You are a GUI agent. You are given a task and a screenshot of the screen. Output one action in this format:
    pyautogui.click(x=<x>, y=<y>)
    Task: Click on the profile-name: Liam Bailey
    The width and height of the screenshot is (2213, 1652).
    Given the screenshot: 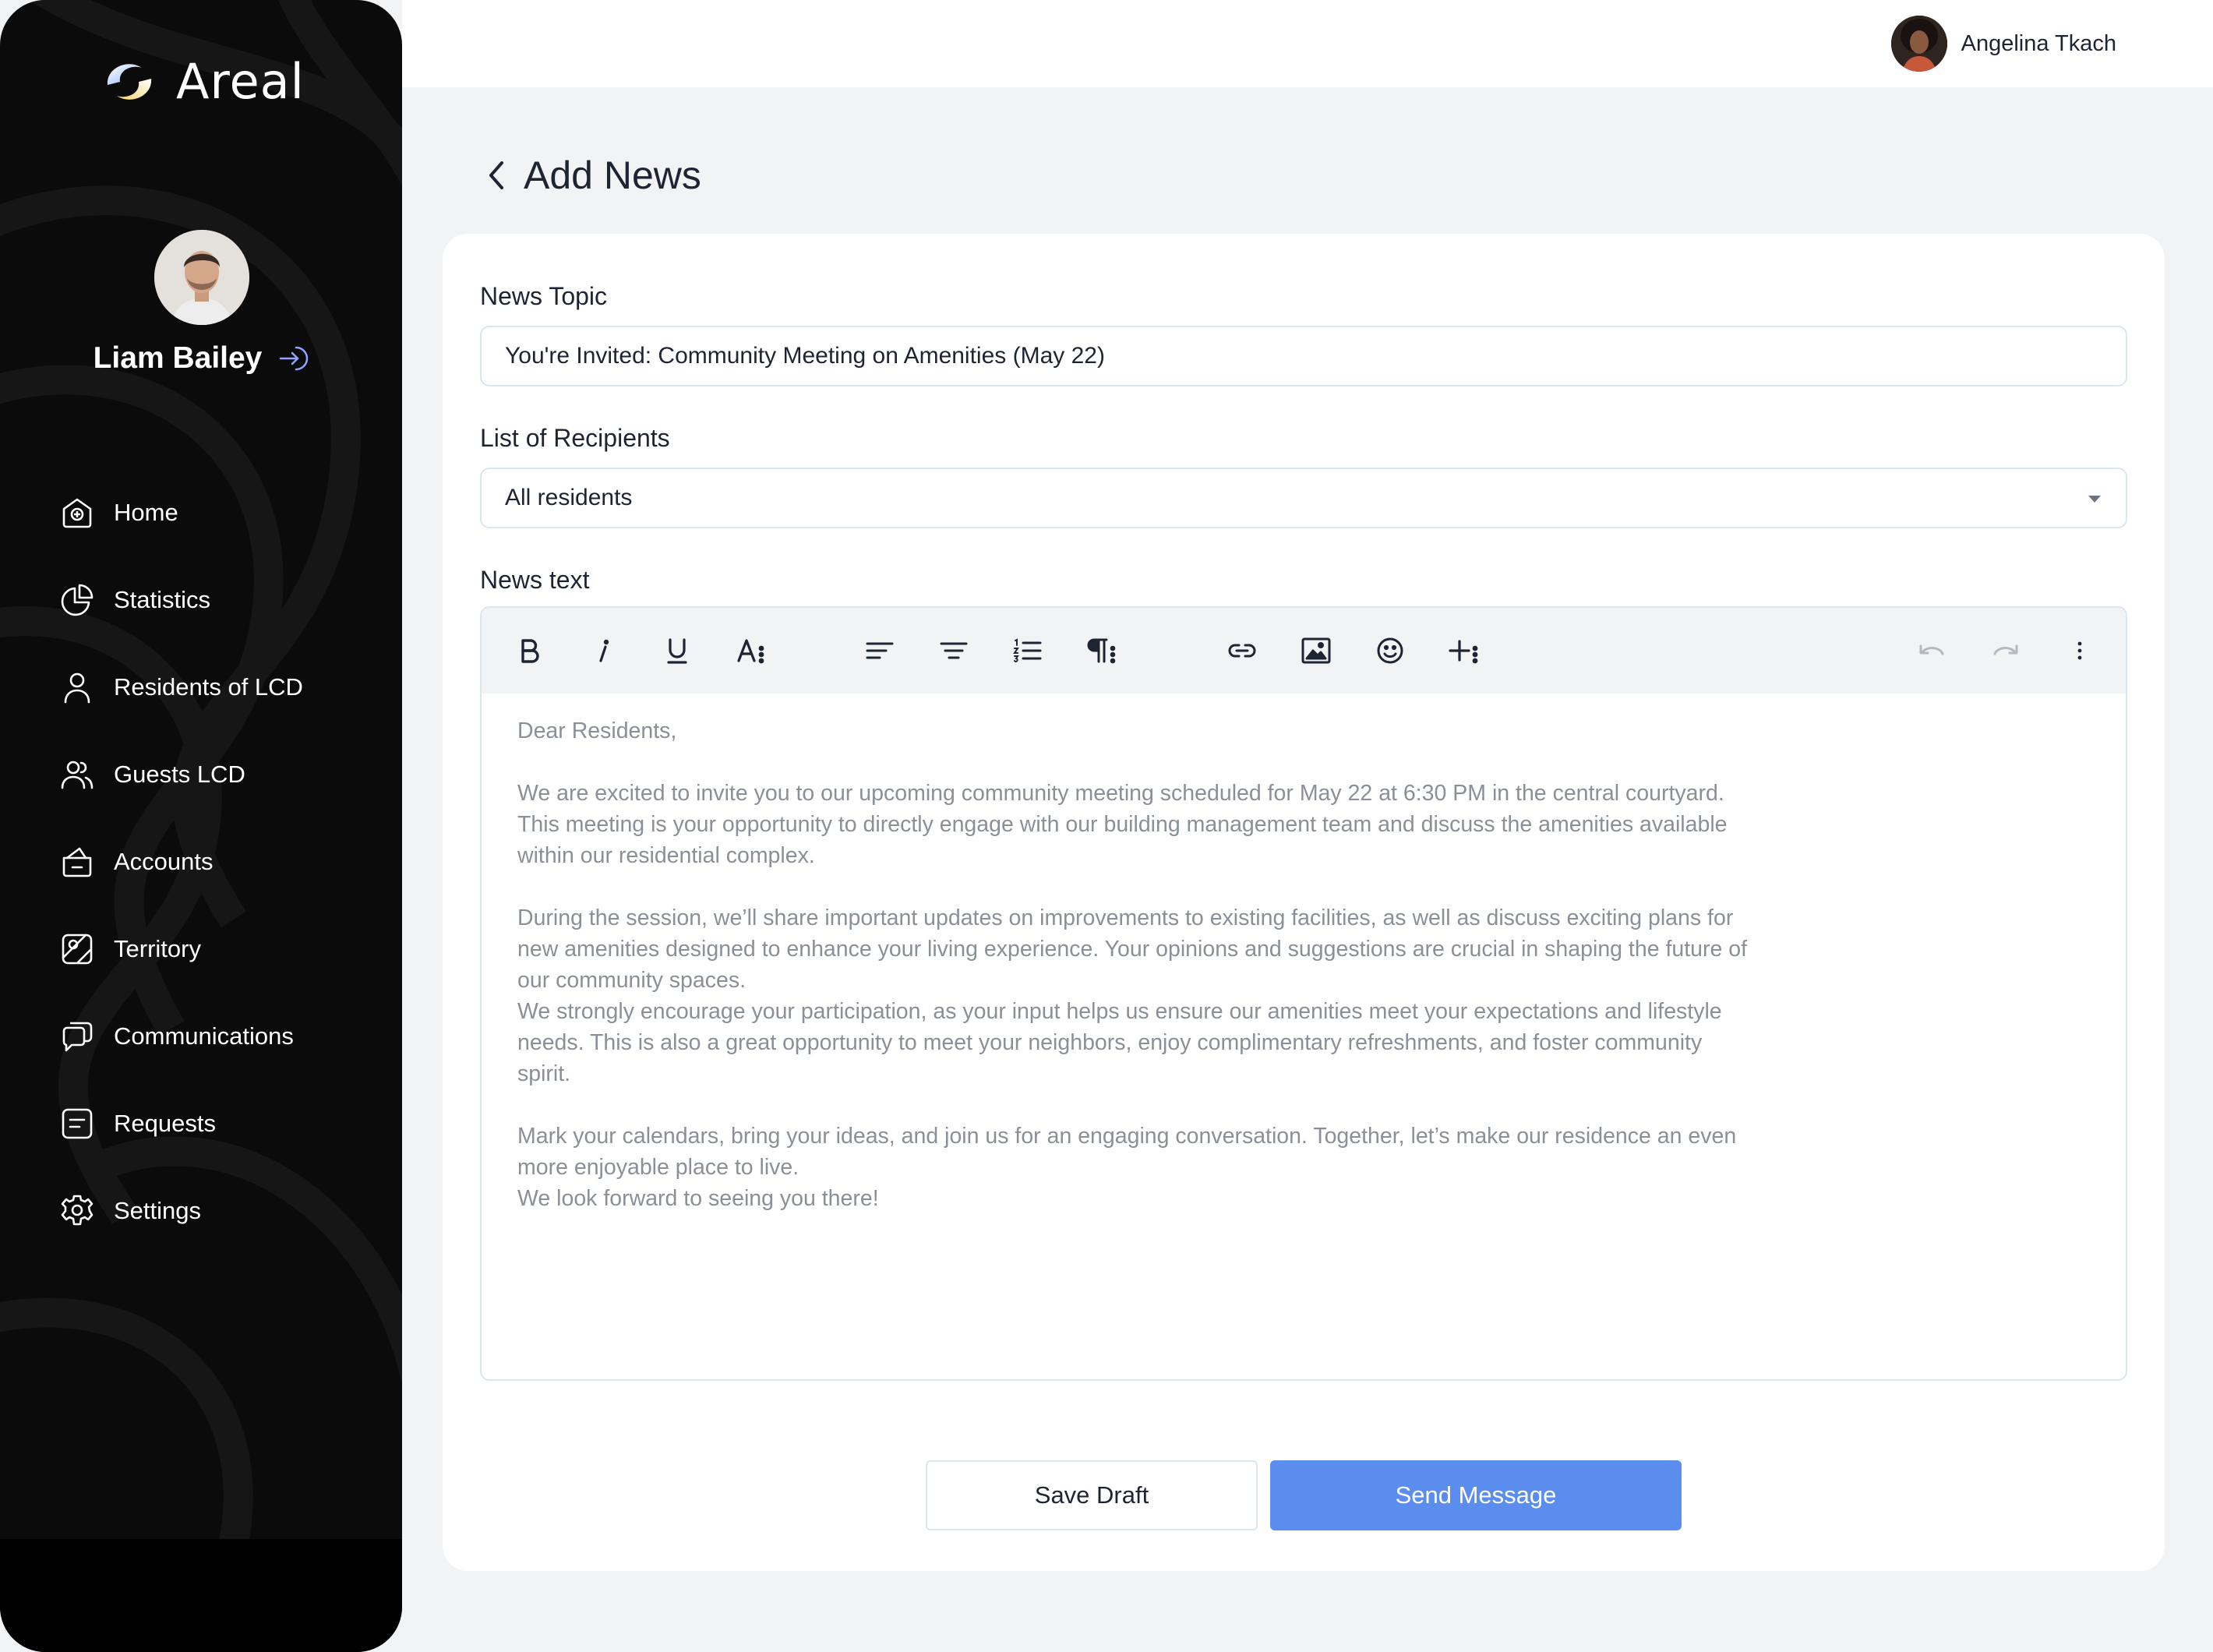 What is the action you would take?
    pyautogui.click(x=178, y=358)
    